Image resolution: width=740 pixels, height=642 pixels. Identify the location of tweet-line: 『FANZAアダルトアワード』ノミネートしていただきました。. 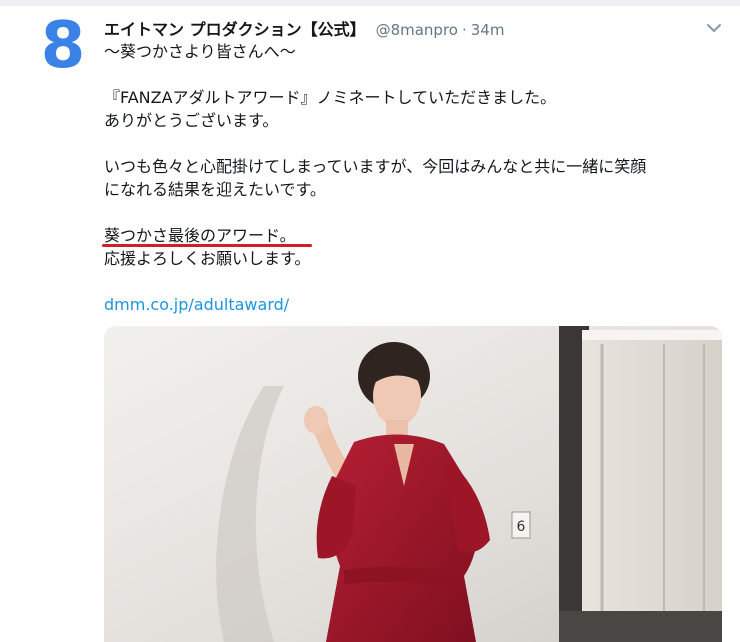
(330, 97).